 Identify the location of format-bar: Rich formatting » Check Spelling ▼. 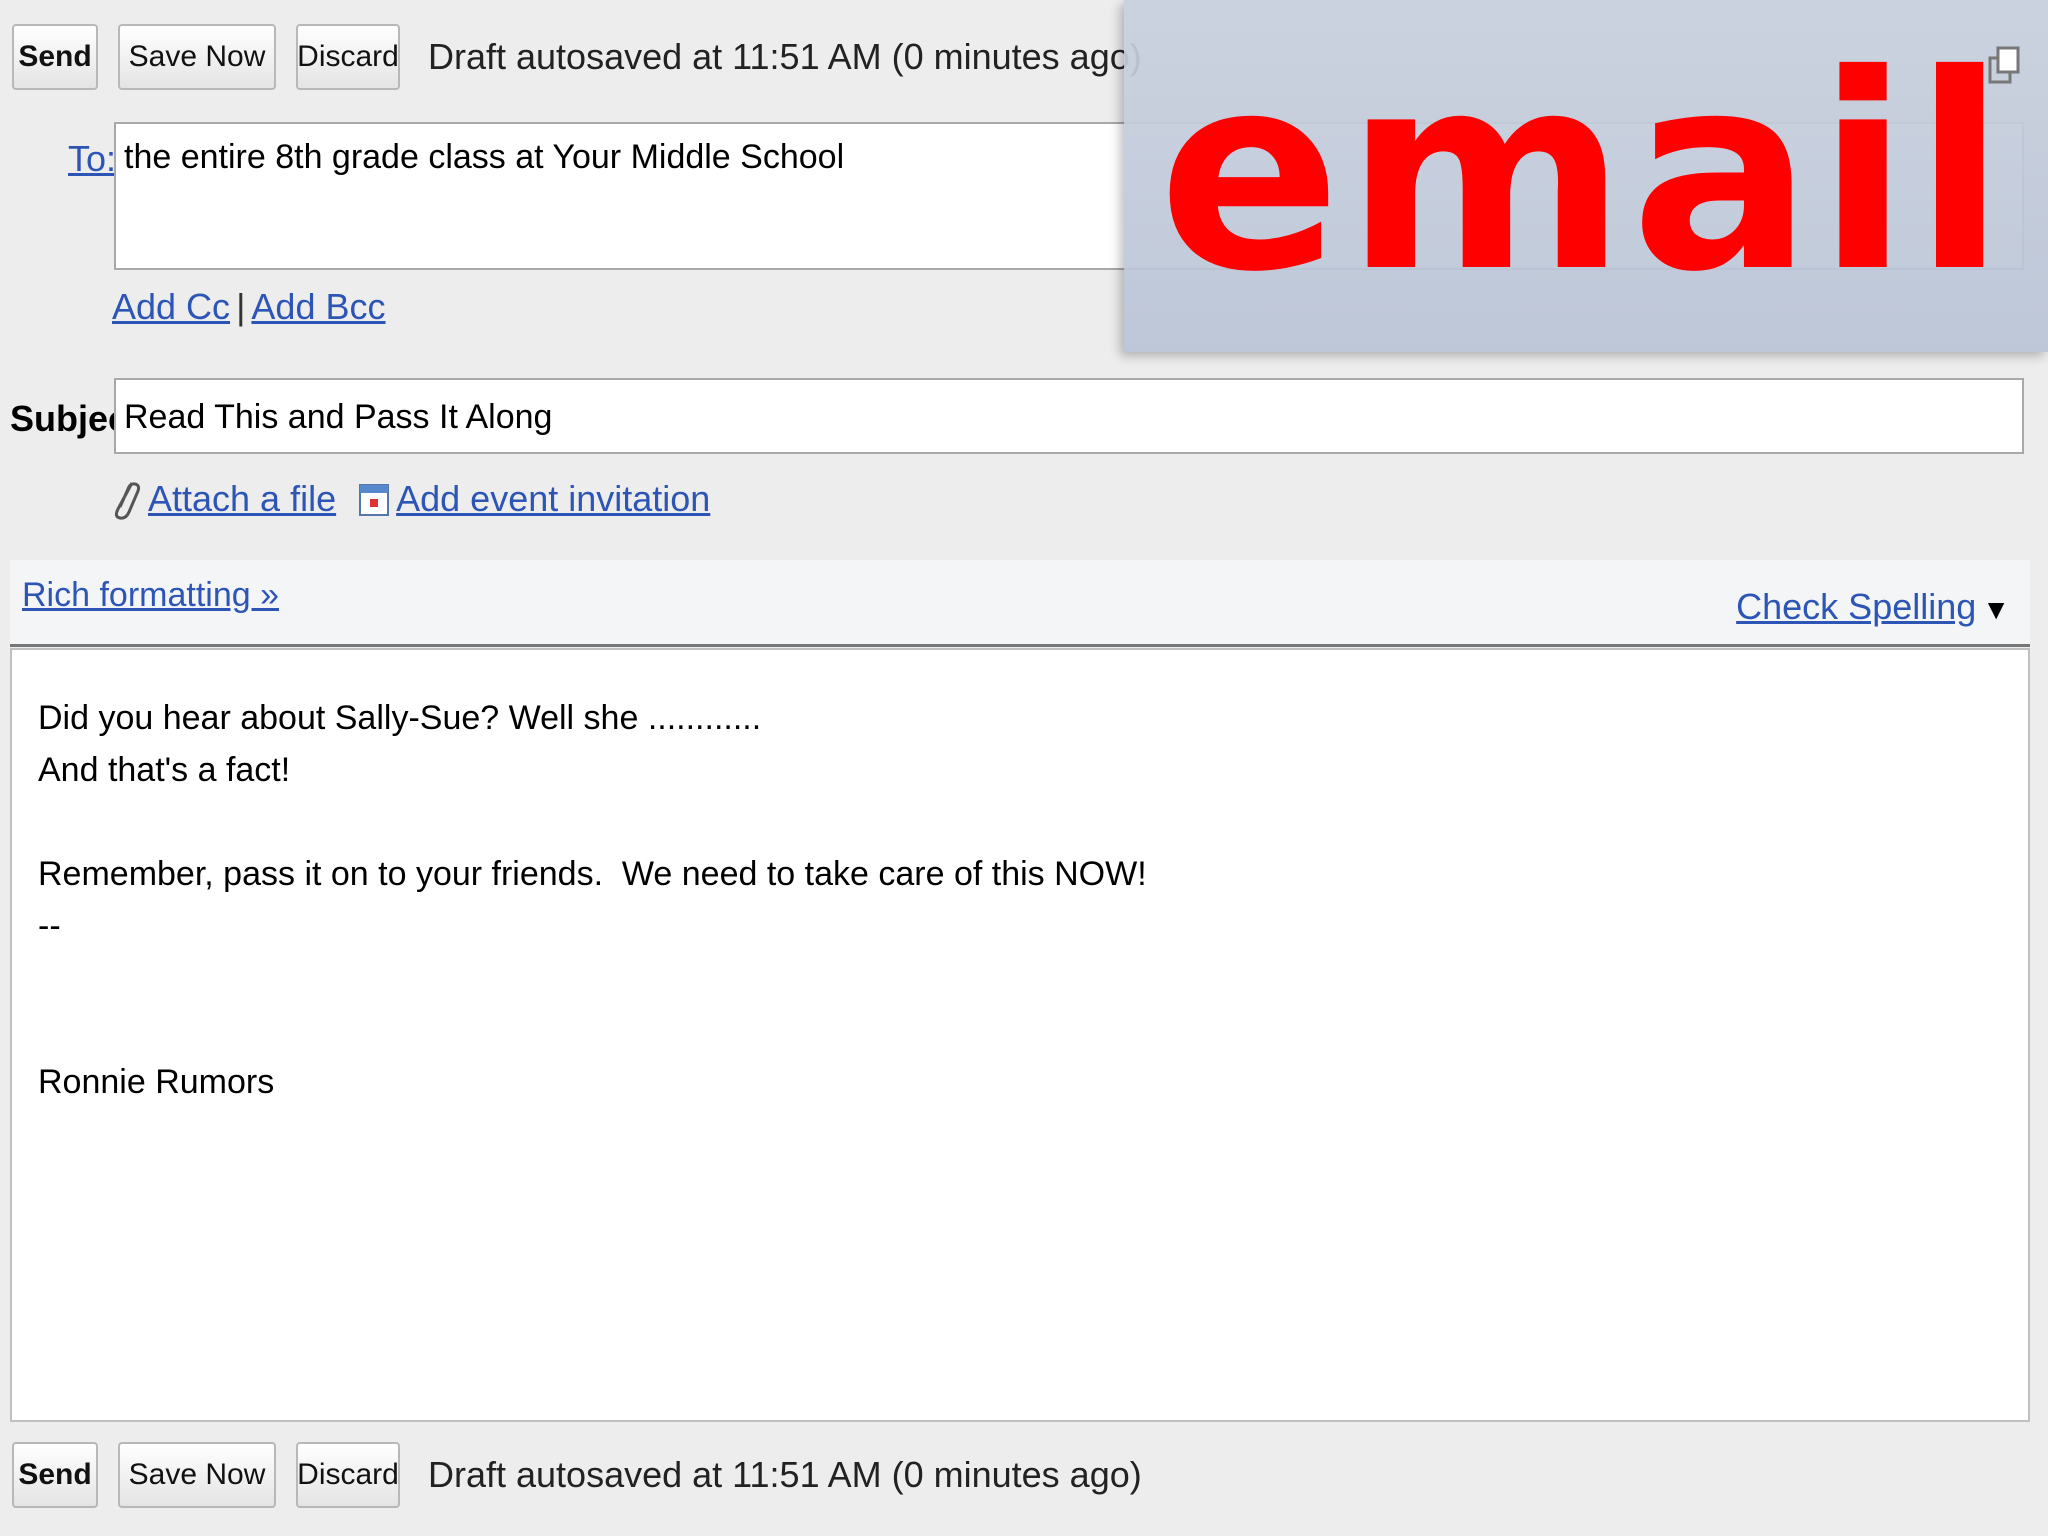
(1020, 603).